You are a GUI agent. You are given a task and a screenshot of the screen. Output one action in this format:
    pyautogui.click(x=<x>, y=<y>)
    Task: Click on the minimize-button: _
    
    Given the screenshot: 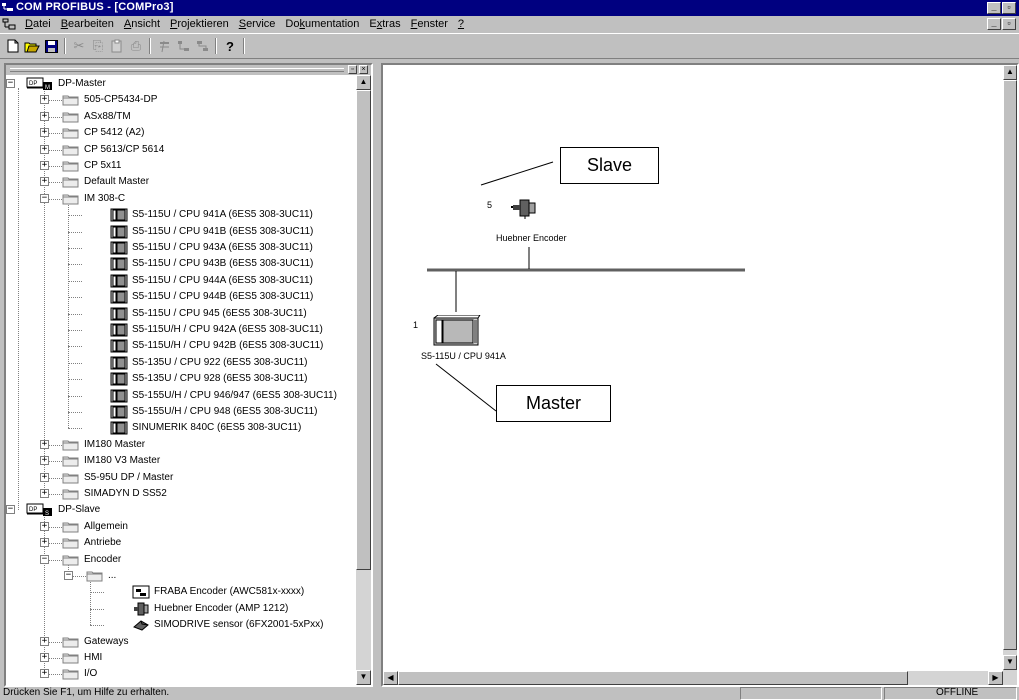 What is the action you would take?
    pyautogui.click(x=994, y=8)
    